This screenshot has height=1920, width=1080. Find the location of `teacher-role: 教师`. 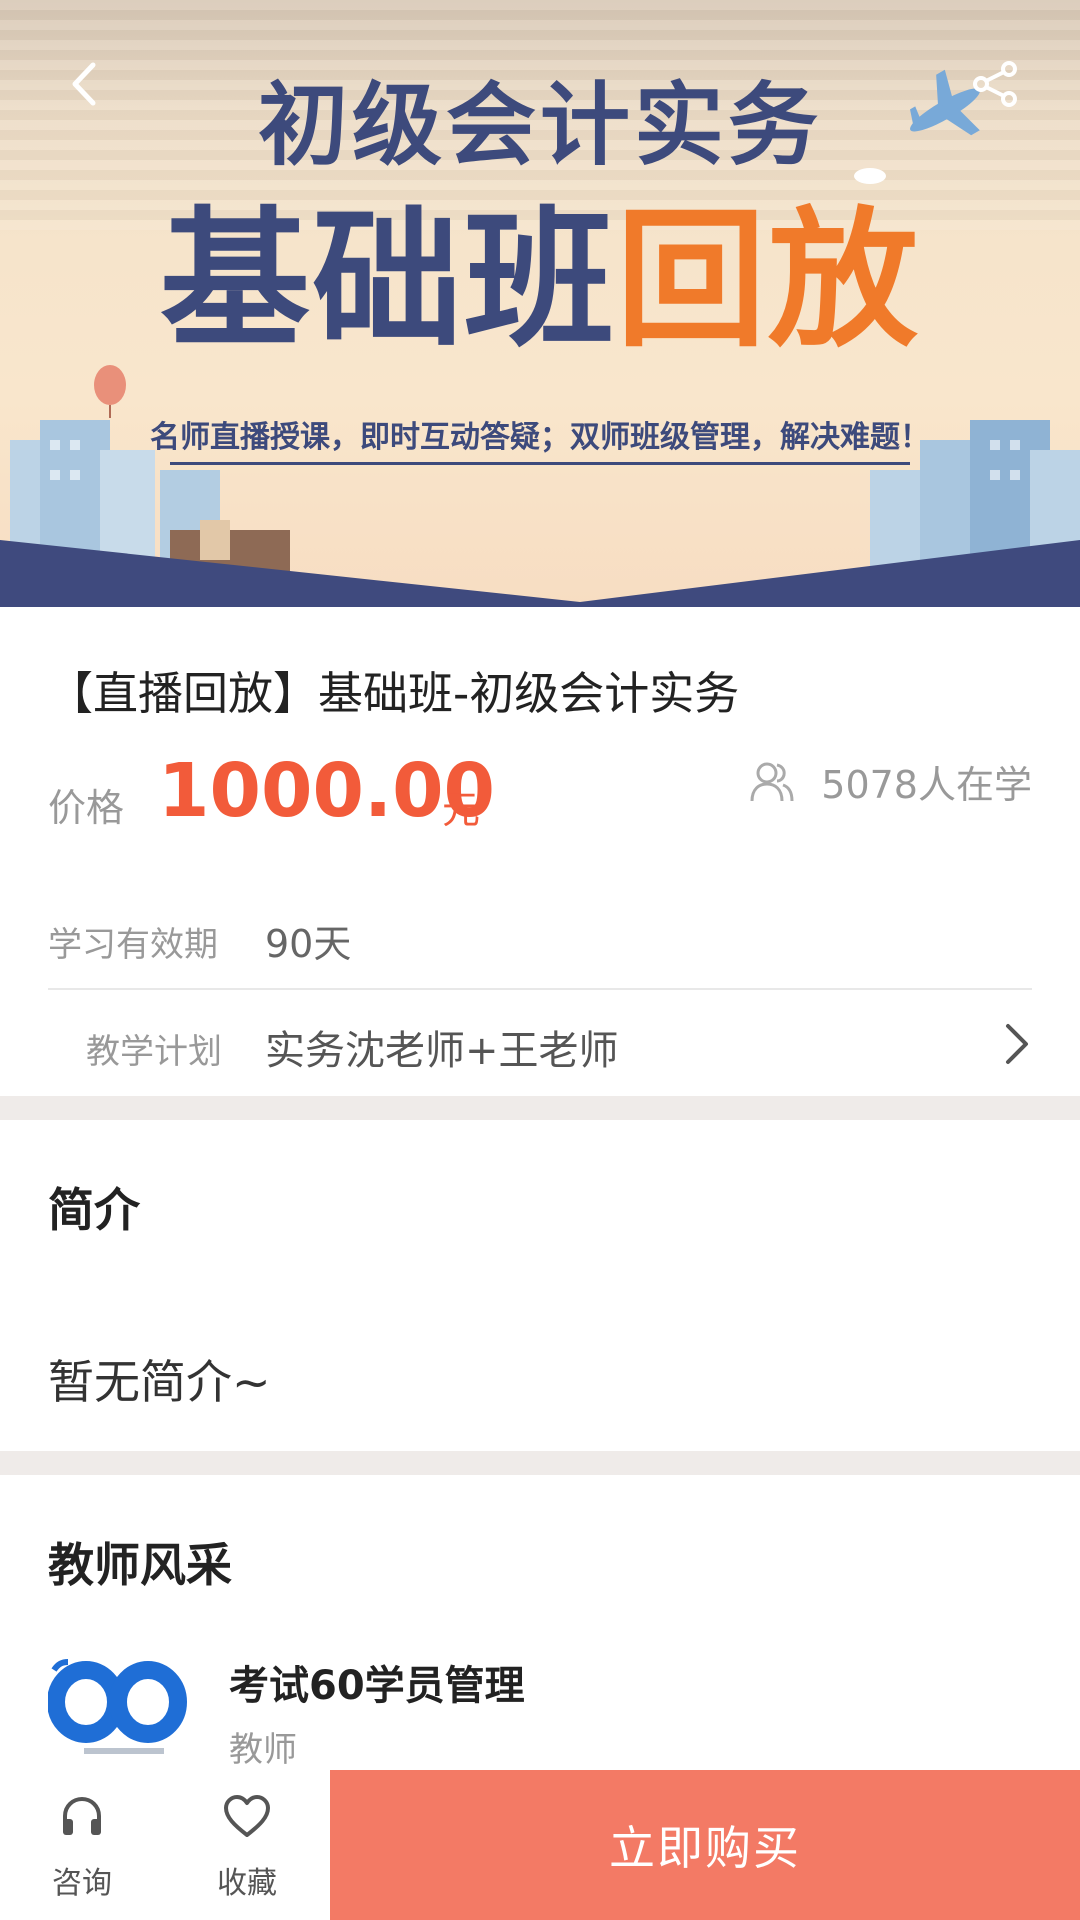

teacher-role: 教师 is located at coordinates (263, 1750).